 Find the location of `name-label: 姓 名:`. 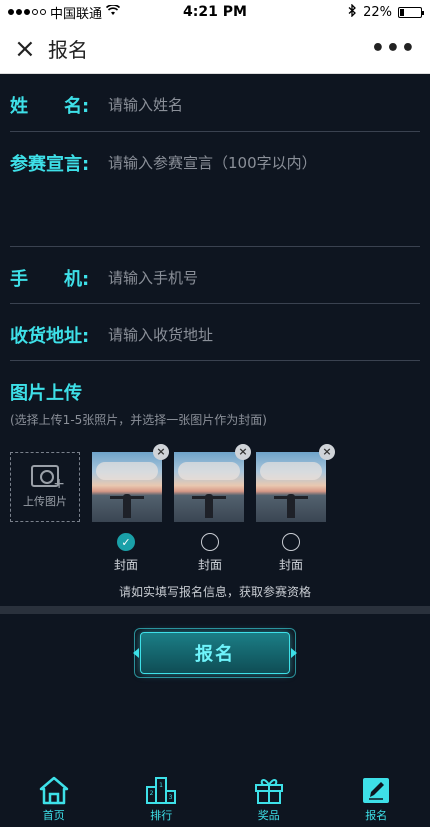

name-label: 姓 名: is located at coordinates (50, 106).